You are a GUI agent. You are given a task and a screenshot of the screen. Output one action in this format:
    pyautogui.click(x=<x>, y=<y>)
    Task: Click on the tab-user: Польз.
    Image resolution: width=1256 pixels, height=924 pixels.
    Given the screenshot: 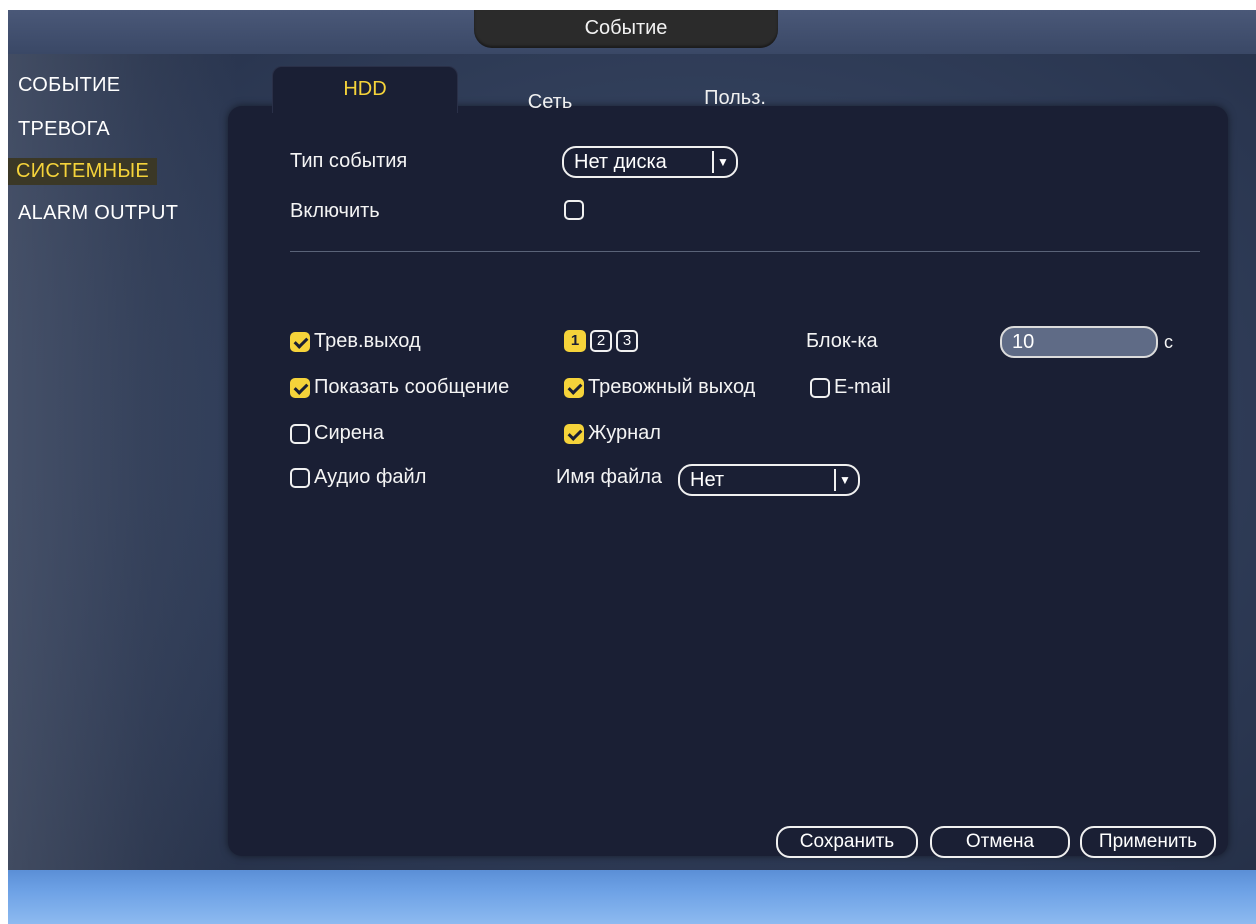 What is the action you would take?
    pyautogui.click(x=735, y=98)
    